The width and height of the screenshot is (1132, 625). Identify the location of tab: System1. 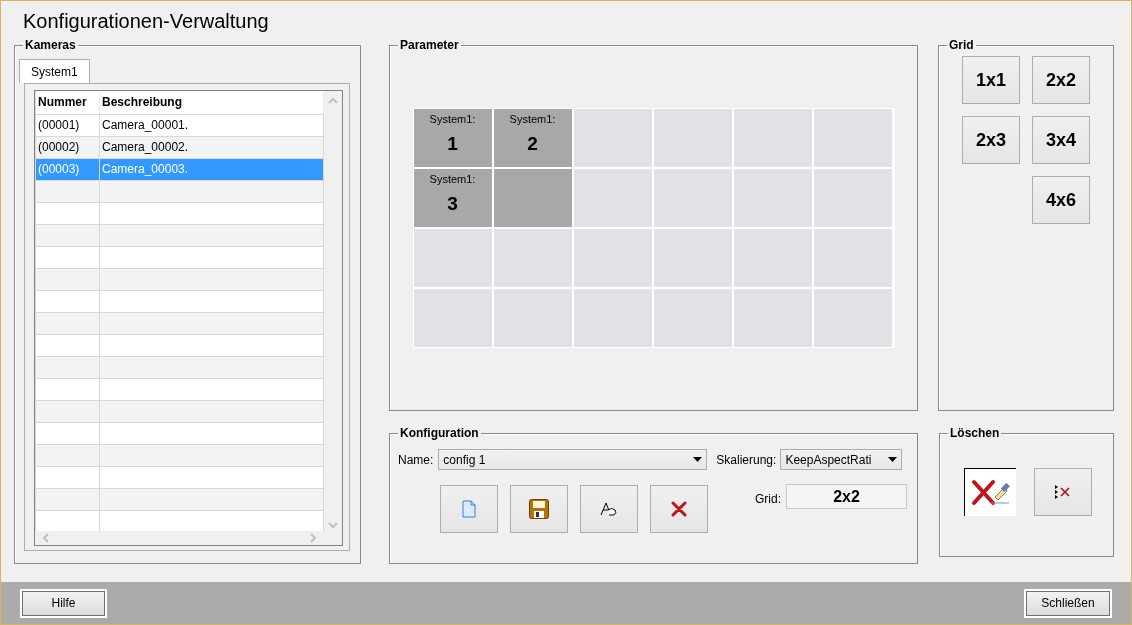
(54, 71).